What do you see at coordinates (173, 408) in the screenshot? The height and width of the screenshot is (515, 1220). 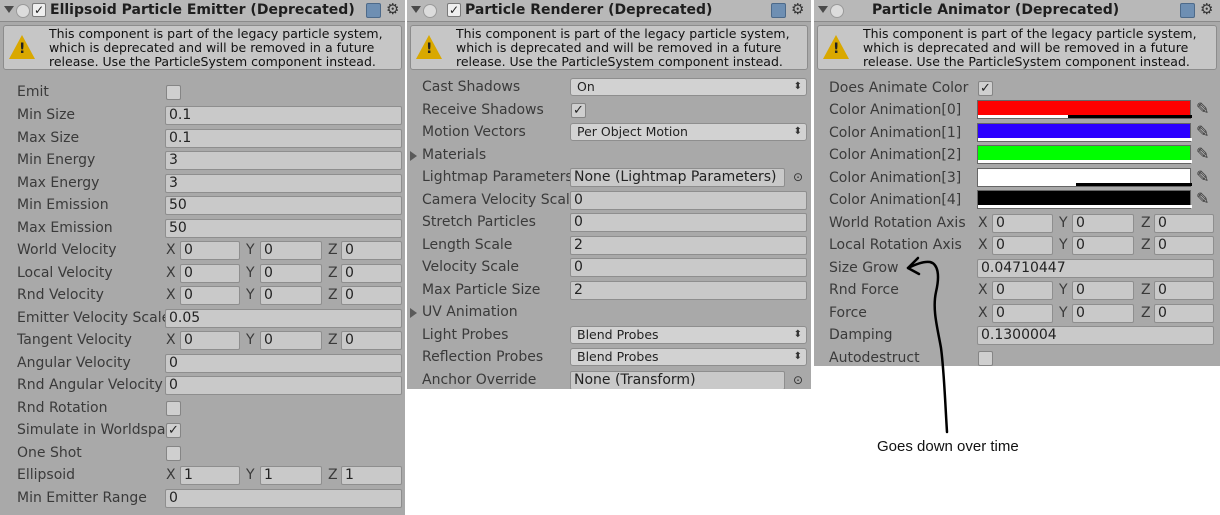 I see `rnd-rotation-checkbox` at bounding box center [173, 408].